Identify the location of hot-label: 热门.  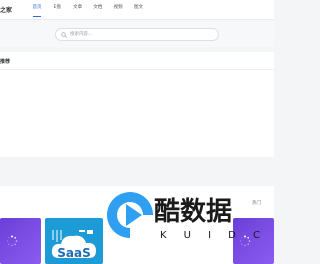
(256, 203).